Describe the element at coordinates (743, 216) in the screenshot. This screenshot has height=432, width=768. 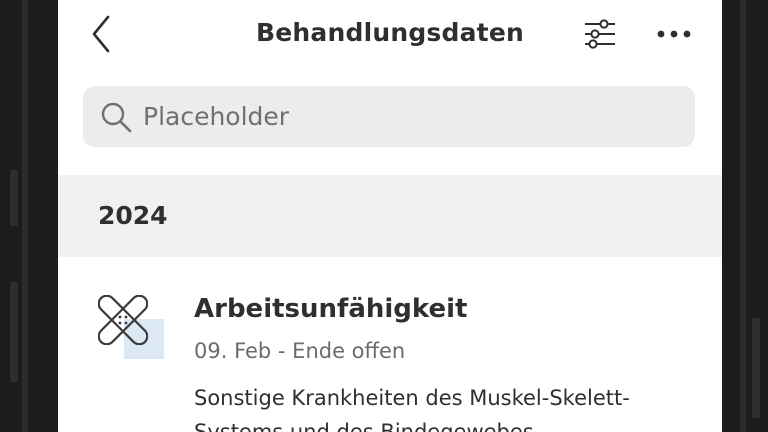
I see `frame-edge-right` at that location.